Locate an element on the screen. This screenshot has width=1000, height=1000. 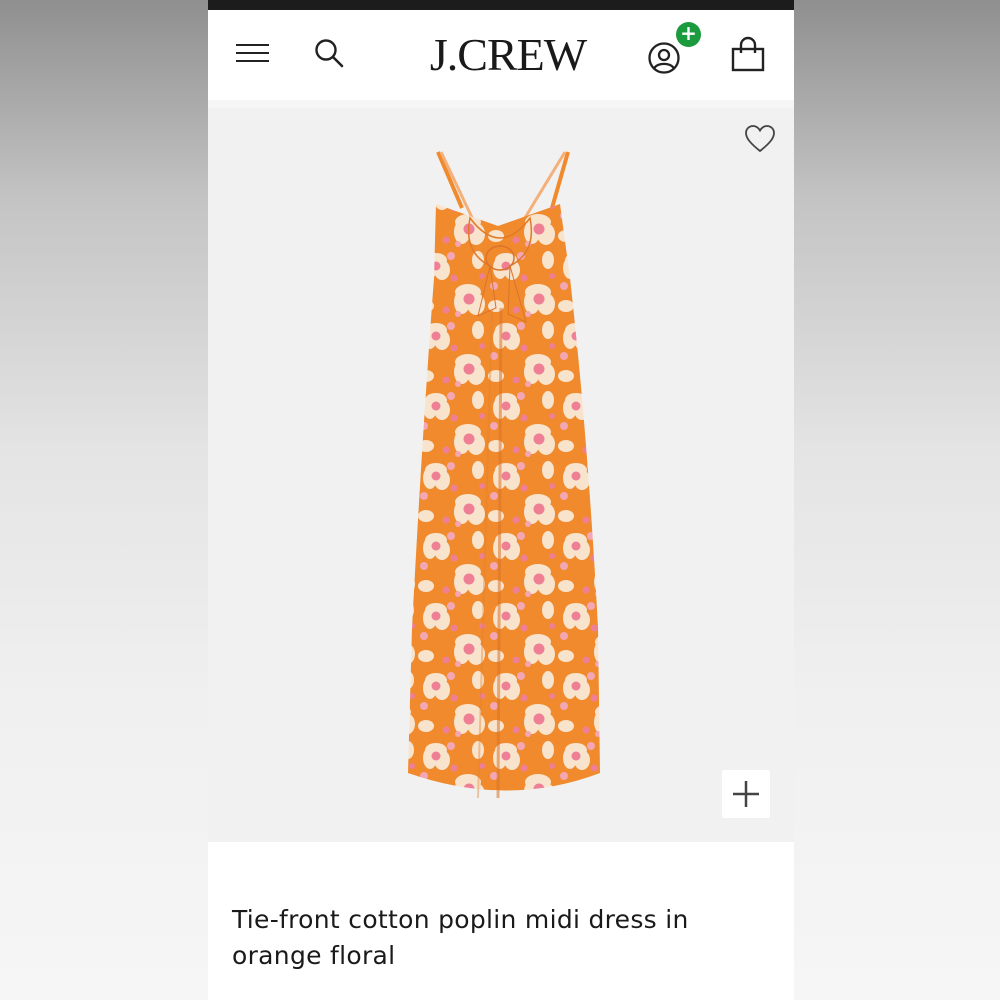
account-icon is located at coordinates (664, 58).